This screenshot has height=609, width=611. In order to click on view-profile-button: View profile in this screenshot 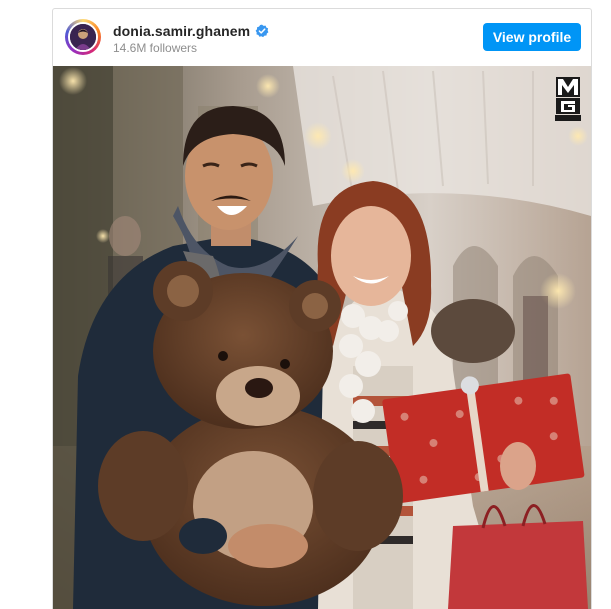, I will do `click(532, 37)`.